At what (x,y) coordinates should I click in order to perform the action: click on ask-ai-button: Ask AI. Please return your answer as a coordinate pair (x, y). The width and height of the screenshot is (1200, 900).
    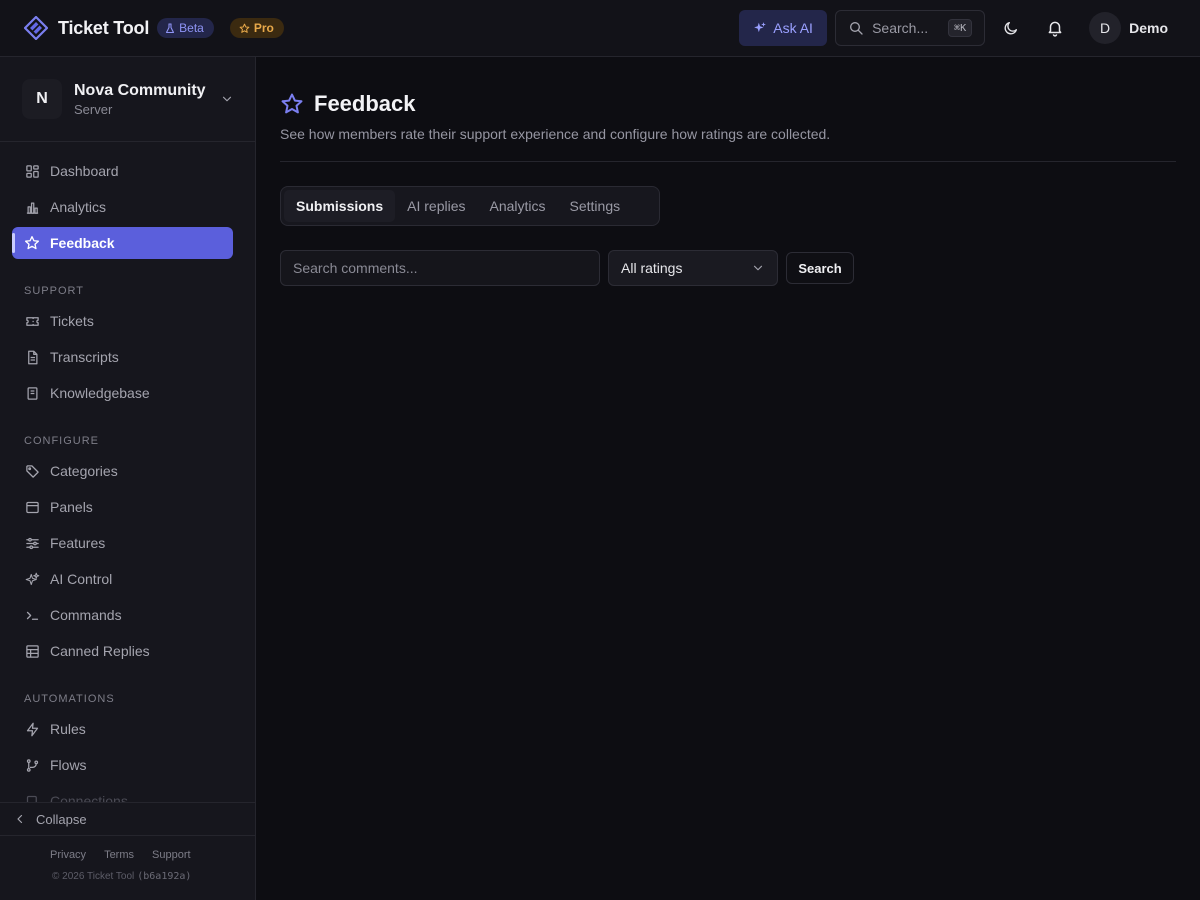
    Looking at the image, I should click on (783, 28).